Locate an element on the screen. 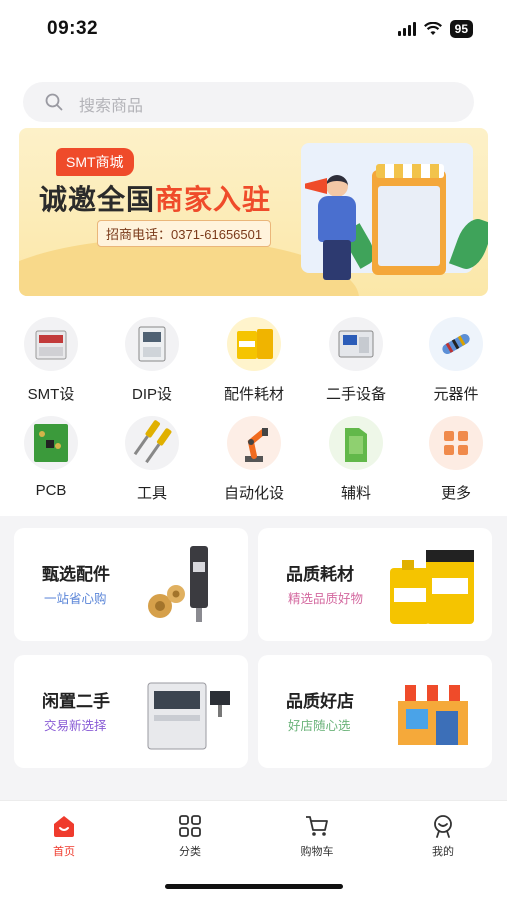  category-label: 配件耗材 is located at coordinates (253, 394).